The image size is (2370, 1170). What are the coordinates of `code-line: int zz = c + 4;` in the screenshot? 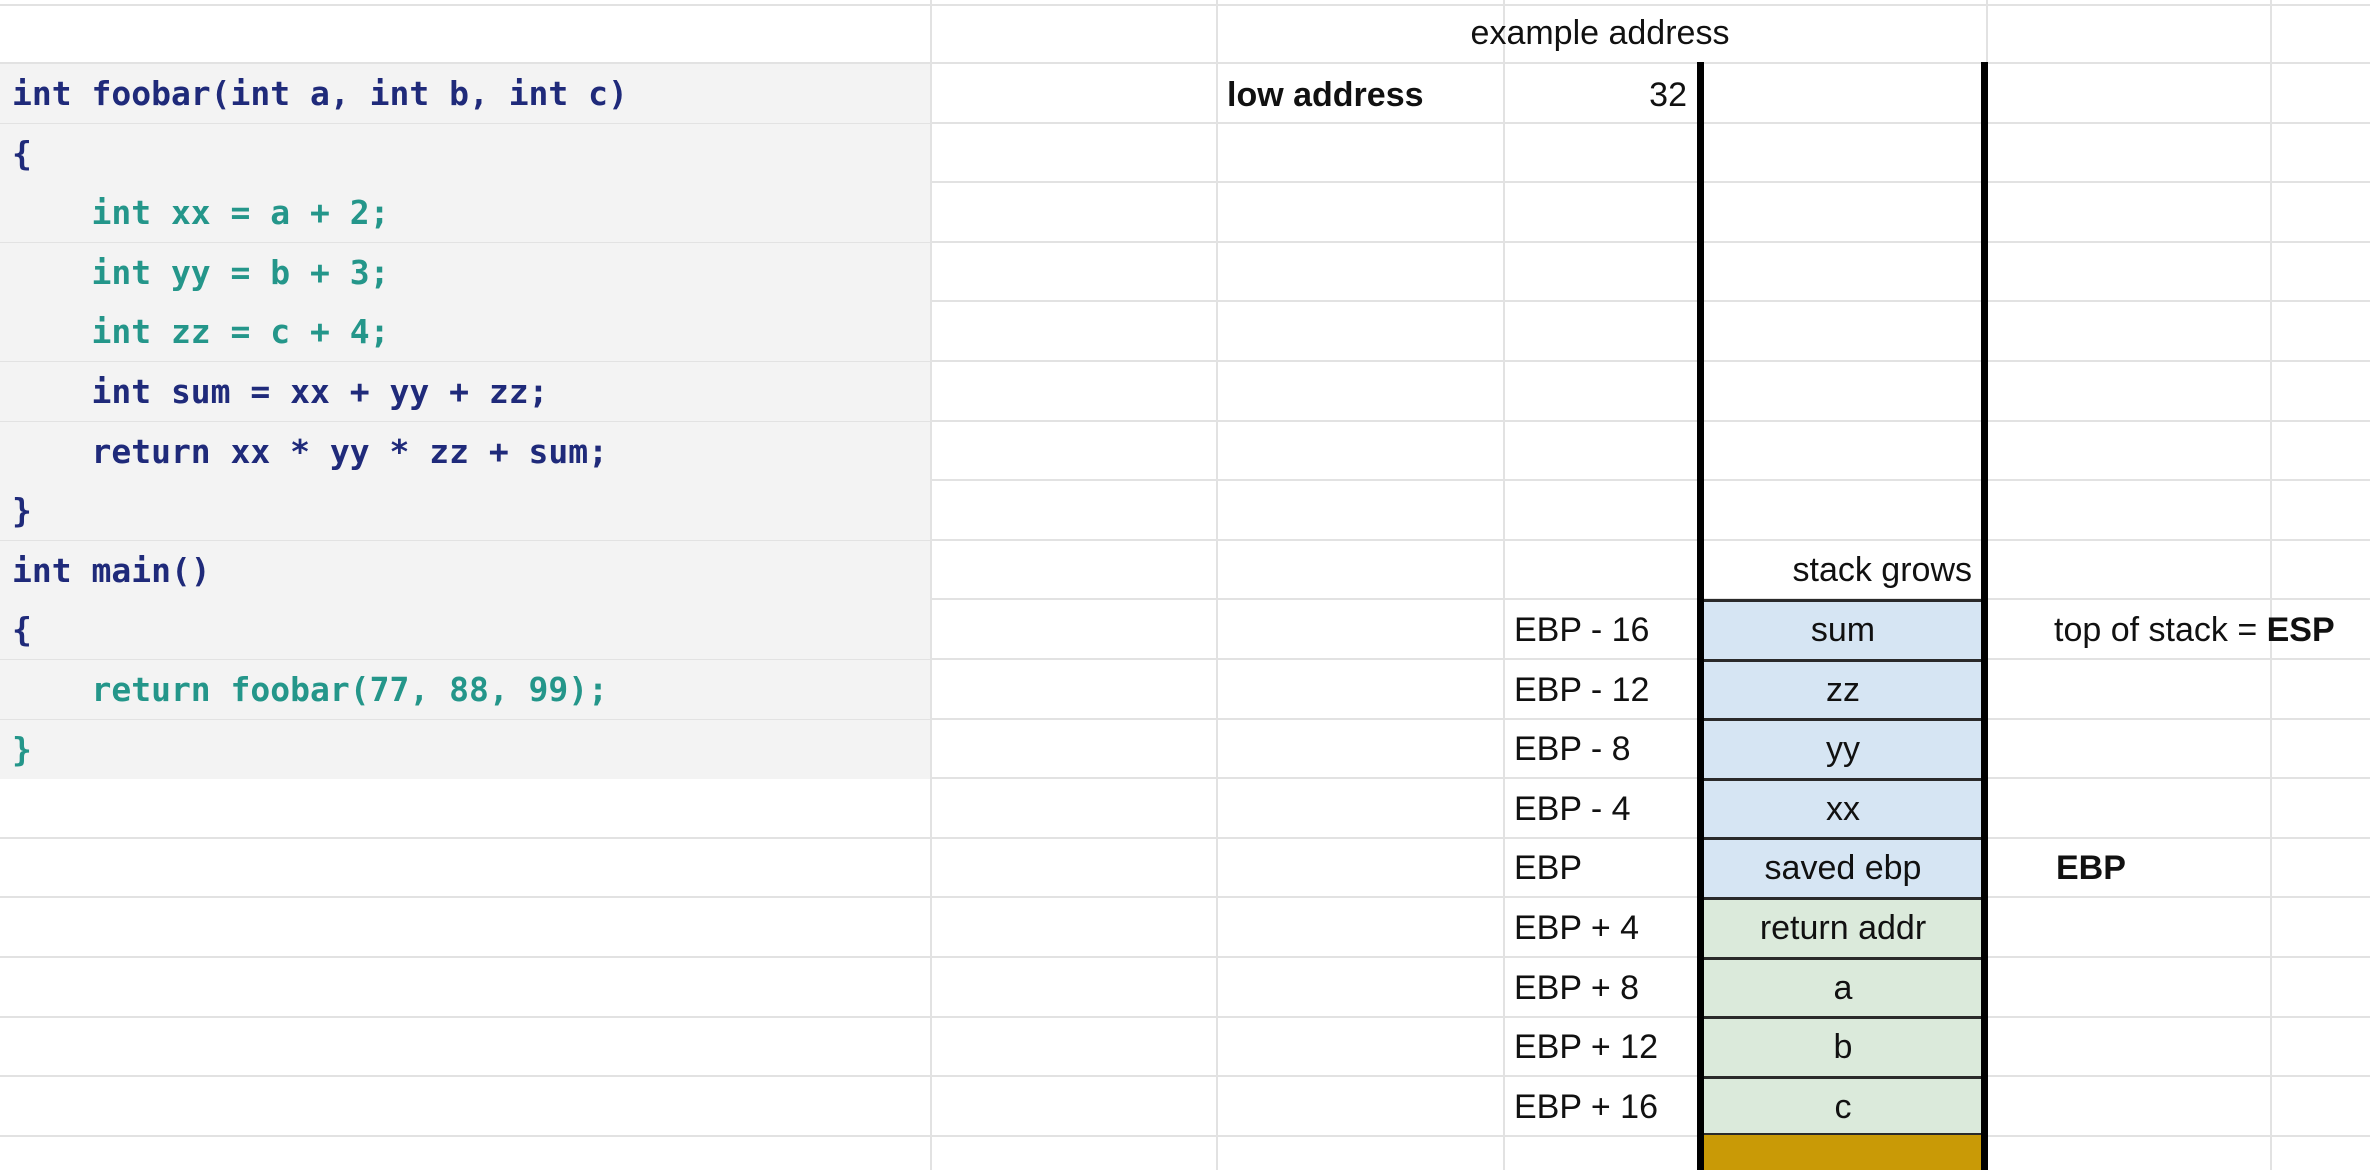 It's located at (465, 331).